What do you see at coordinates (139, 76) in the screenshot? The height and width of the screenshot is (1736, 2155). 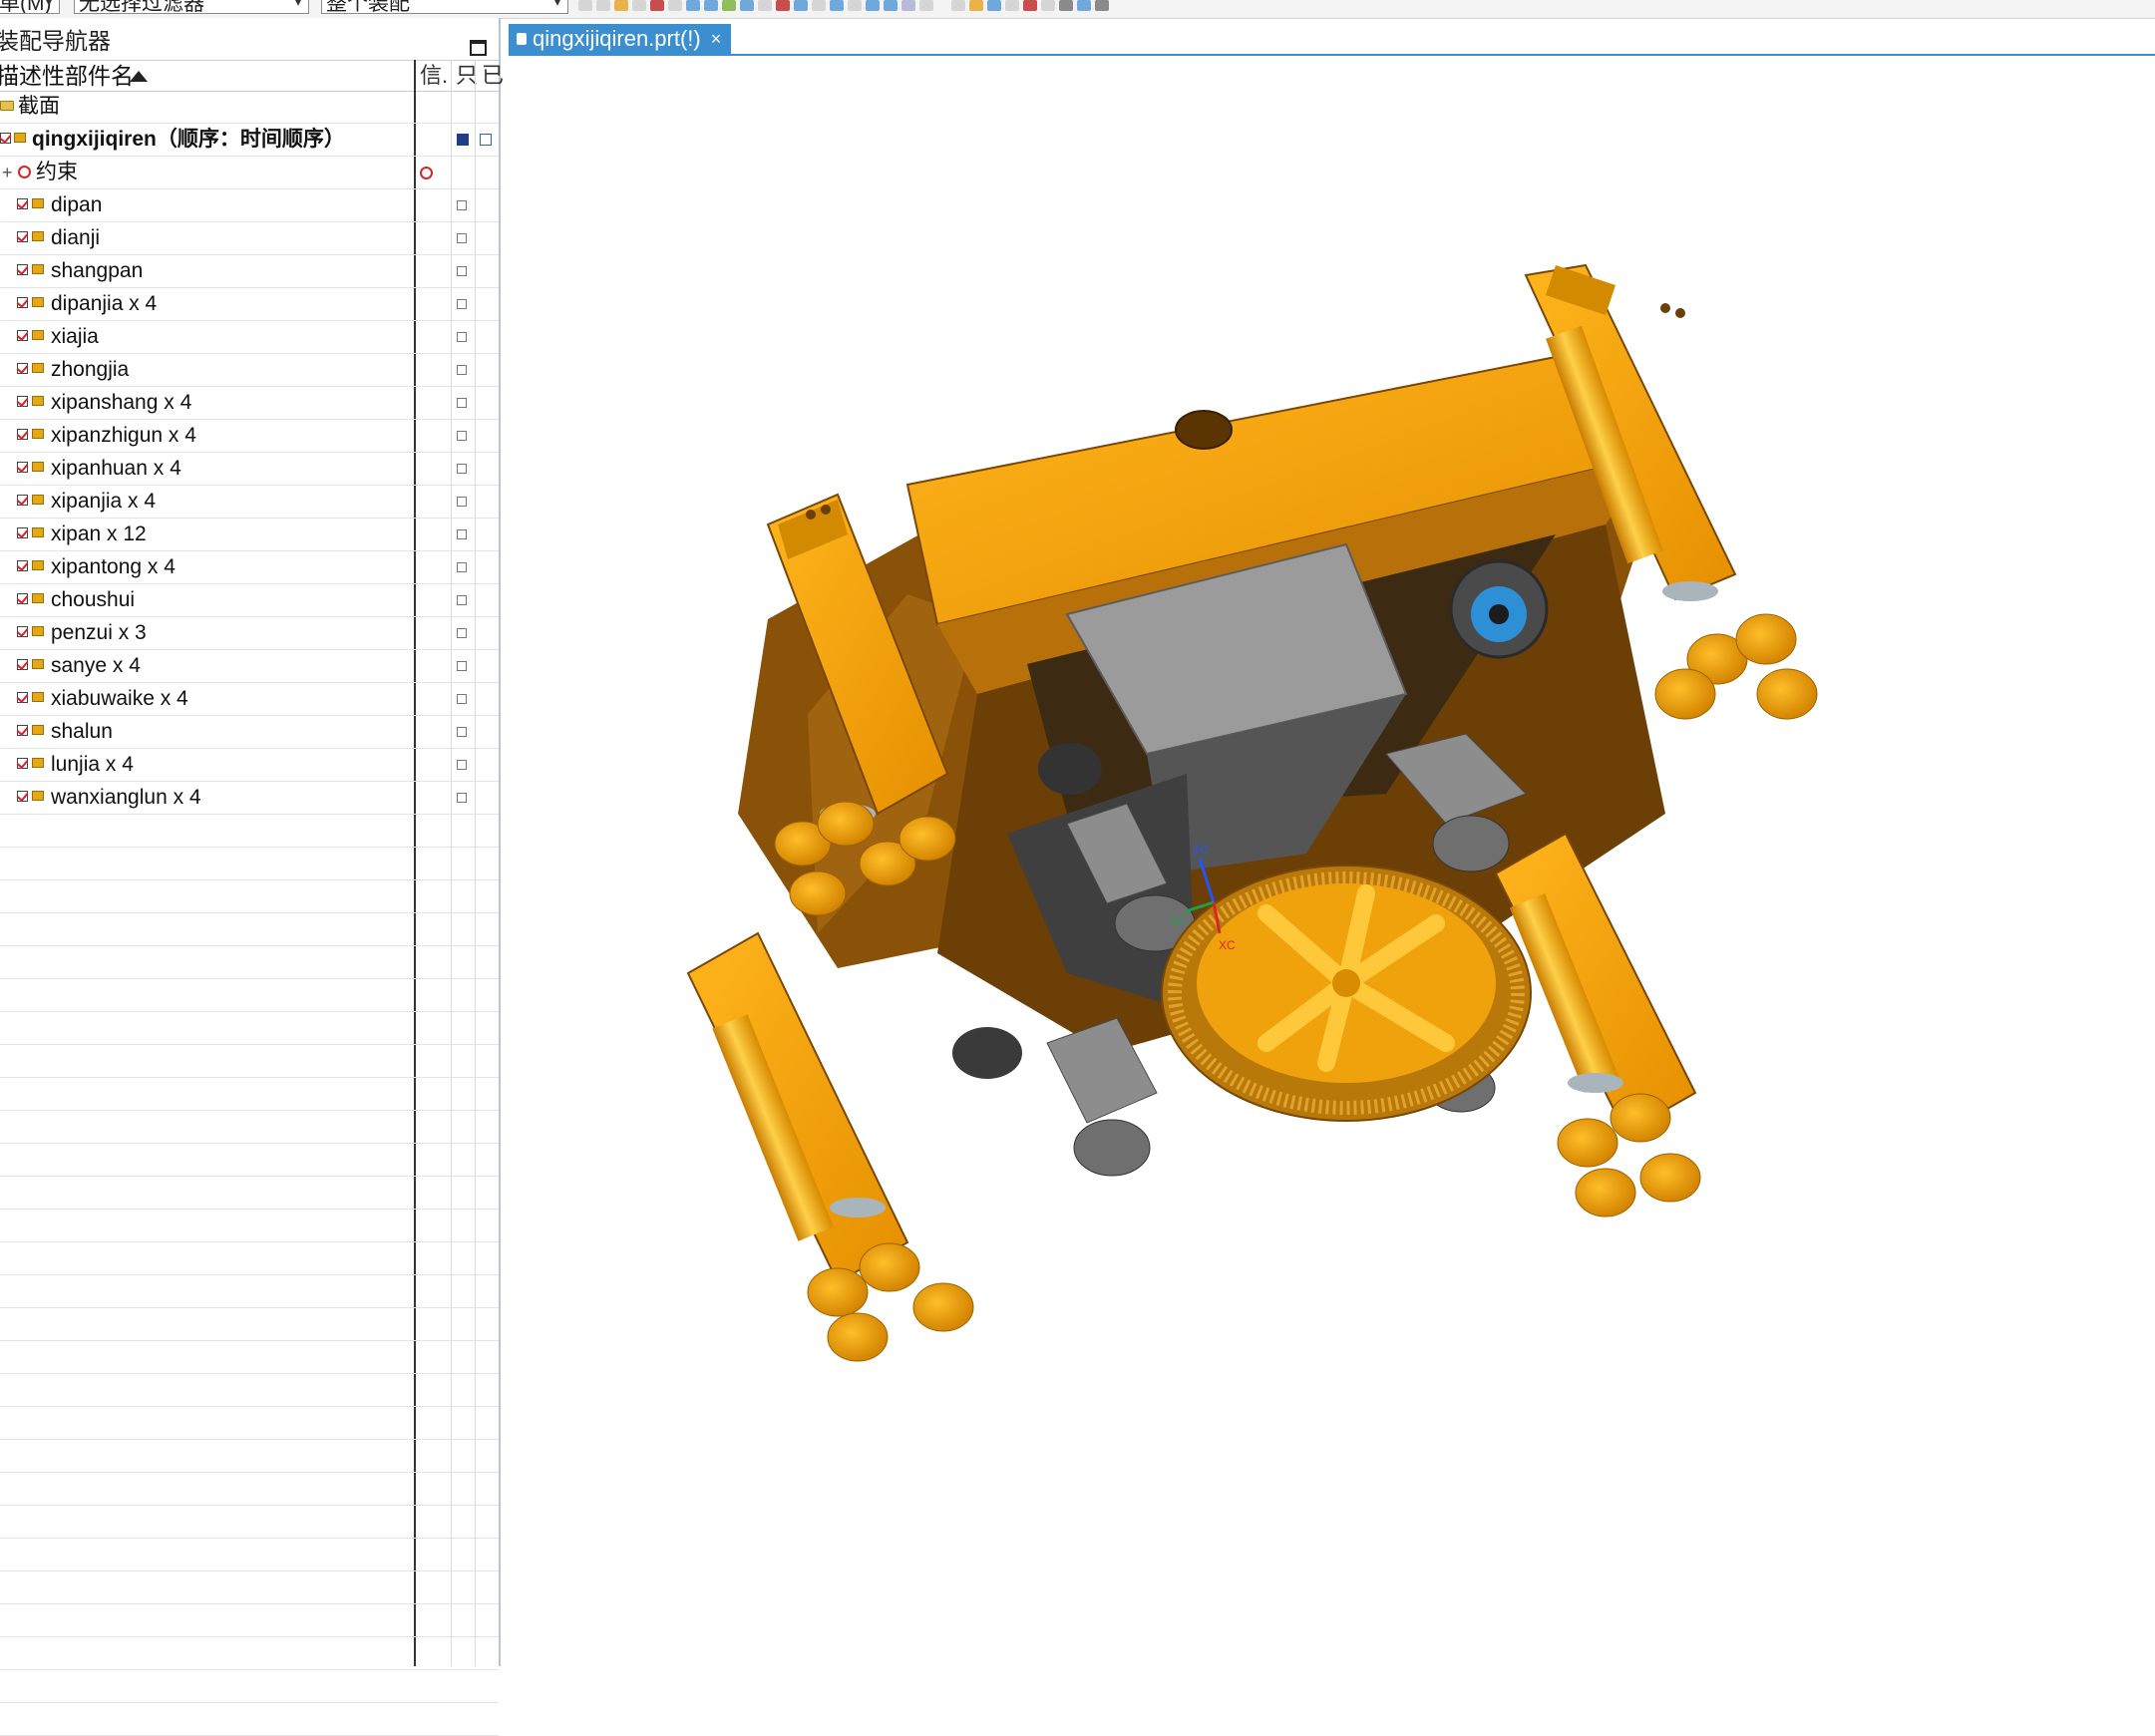 I see `sort-ascending-icon` at bounding box center [139, 76].